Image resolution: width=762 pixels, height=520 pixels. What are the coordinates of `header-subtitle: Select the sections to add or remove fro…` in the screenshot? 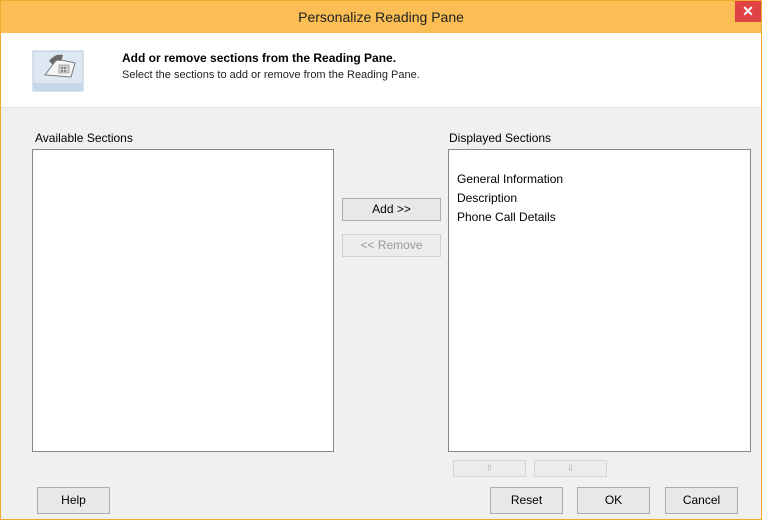 It's located at (271, 75).